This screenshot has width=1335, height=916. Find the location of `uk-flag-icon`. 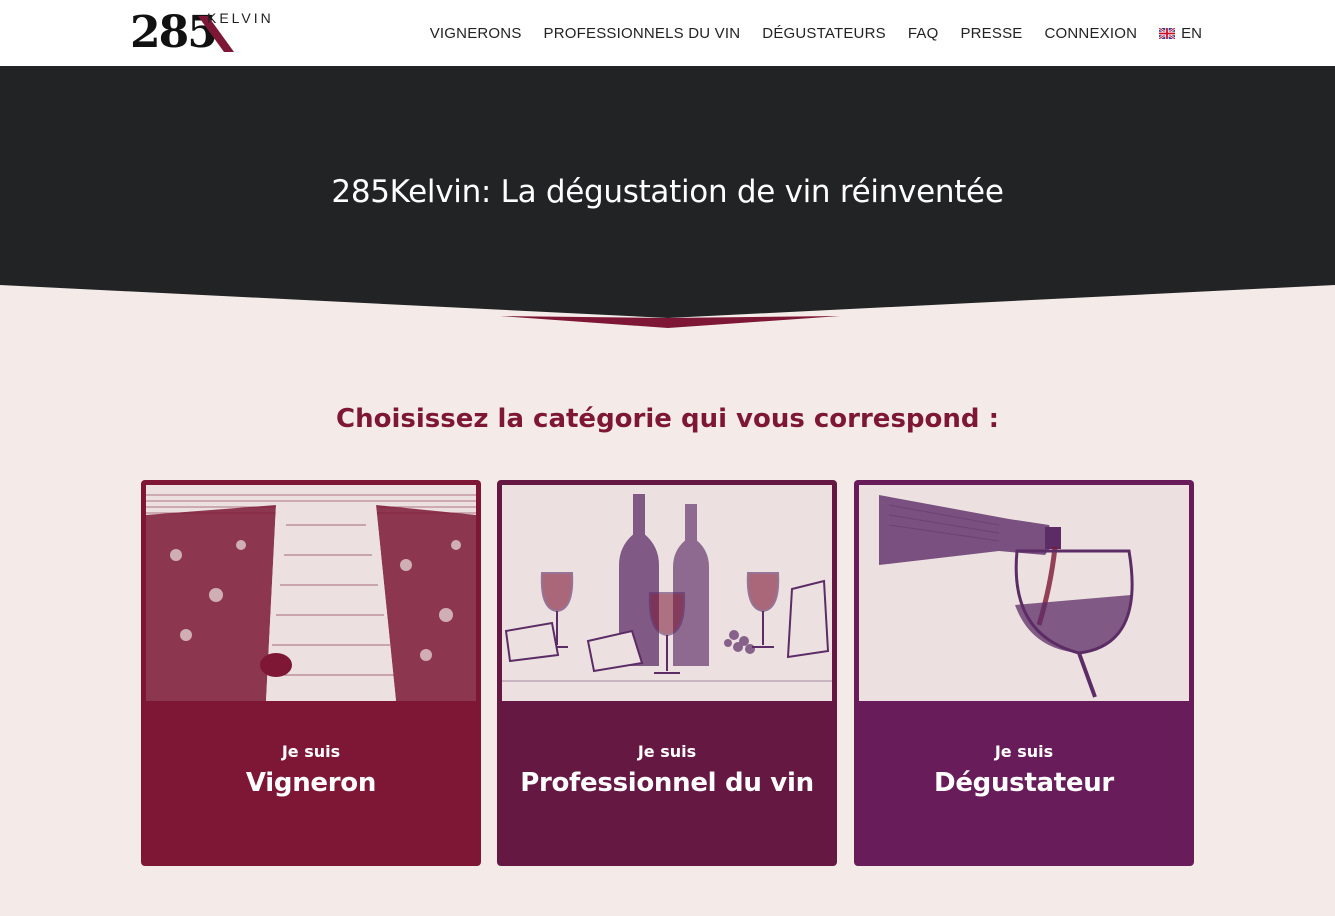

uk-flag-icon is located at coordinates (1167, 33).